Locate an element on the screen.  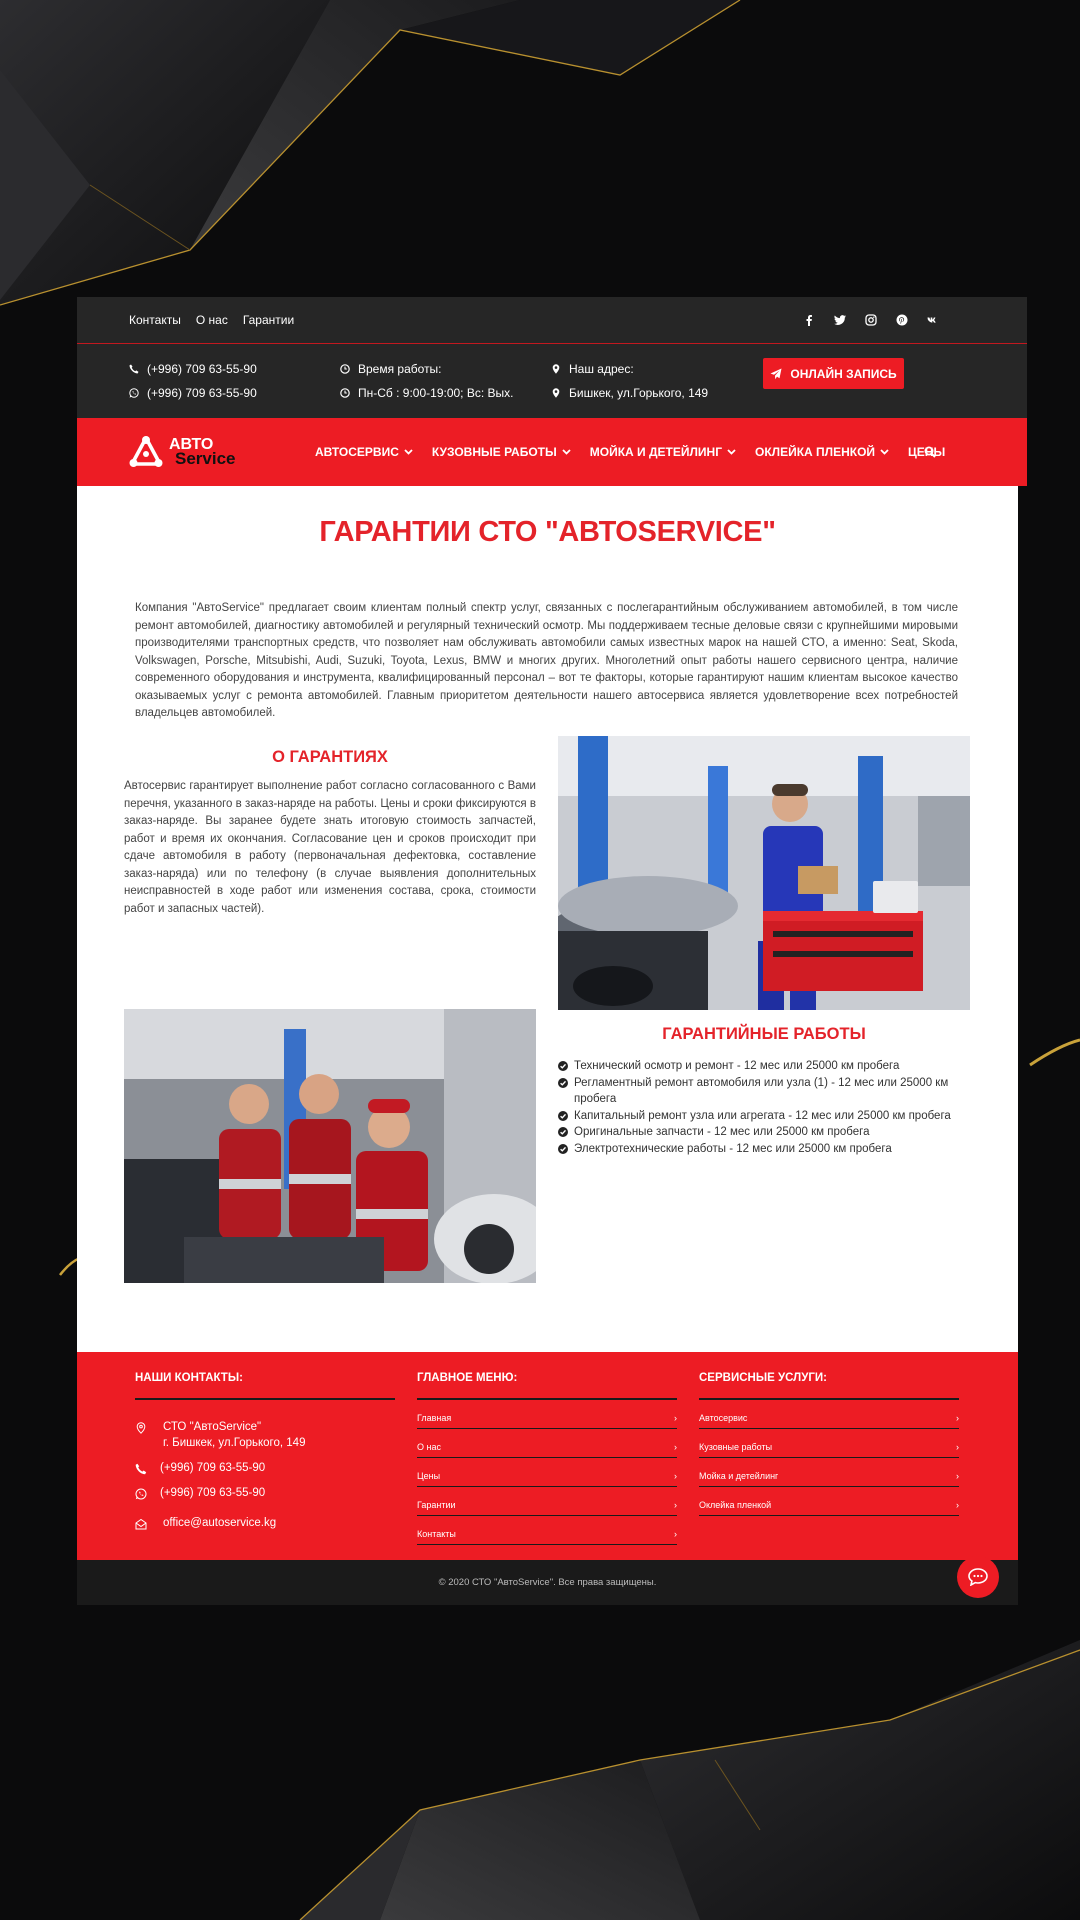
footer-link-label: Оклейка пленкой is located at coordinates (735, 1505).